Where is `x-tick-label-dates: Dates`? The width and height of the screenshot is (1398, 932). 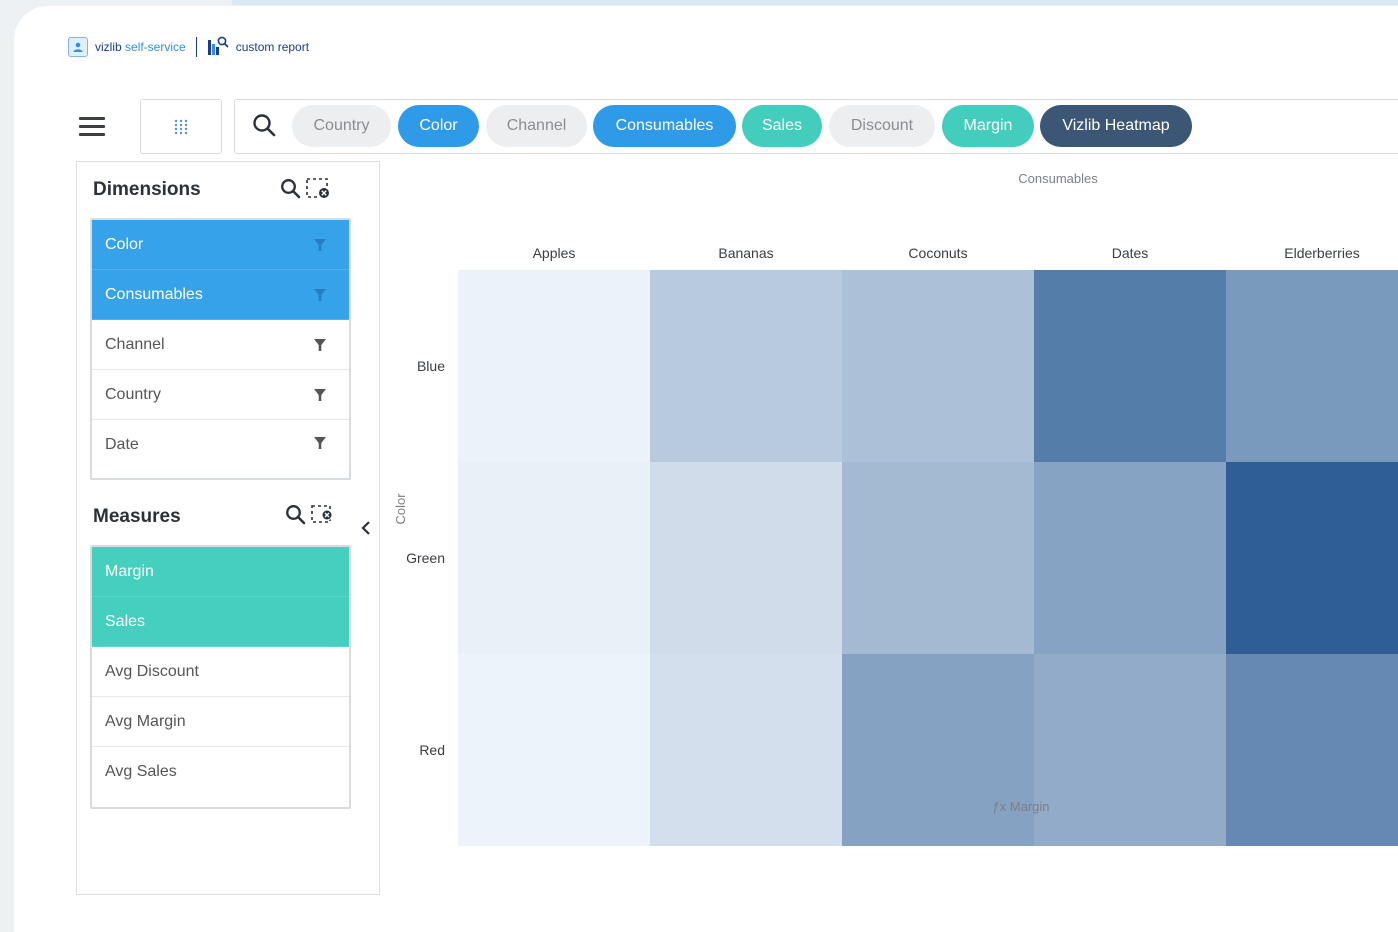
x-tick-label-dates: Dates is located at coordinates (1130, 253).